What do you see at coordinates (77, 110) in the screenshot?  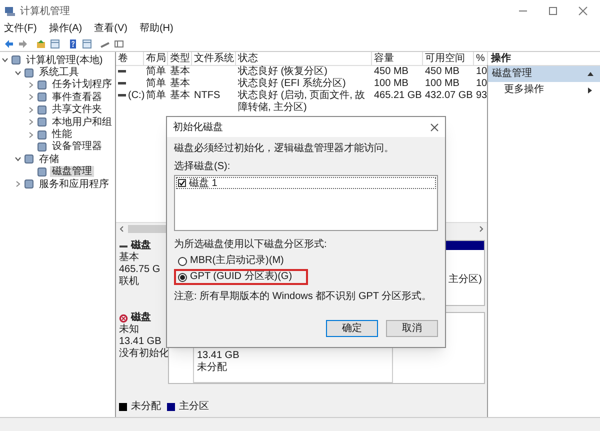 I see `tree-item: 共享文件夹` at bounding box center [77, 110].